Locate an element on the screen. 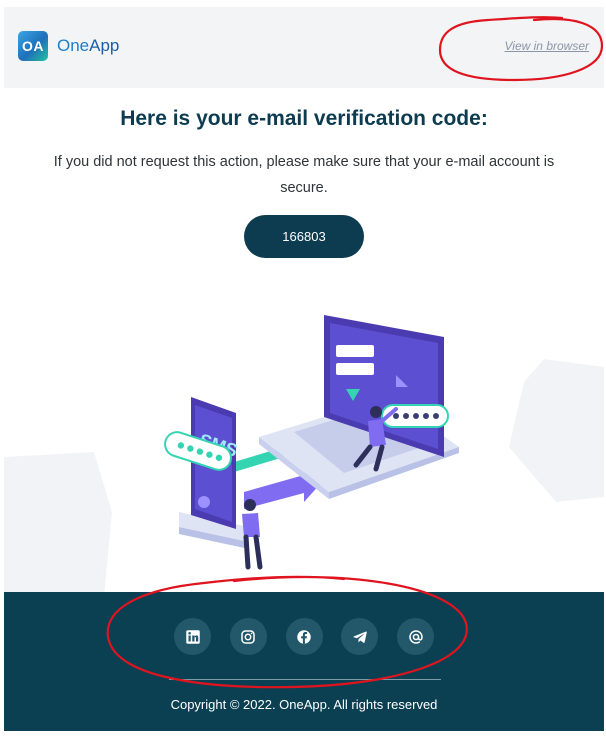 Image resolution: width=606 pixels, height=745 pixels. person-phone is located at coordinates (252, 534).